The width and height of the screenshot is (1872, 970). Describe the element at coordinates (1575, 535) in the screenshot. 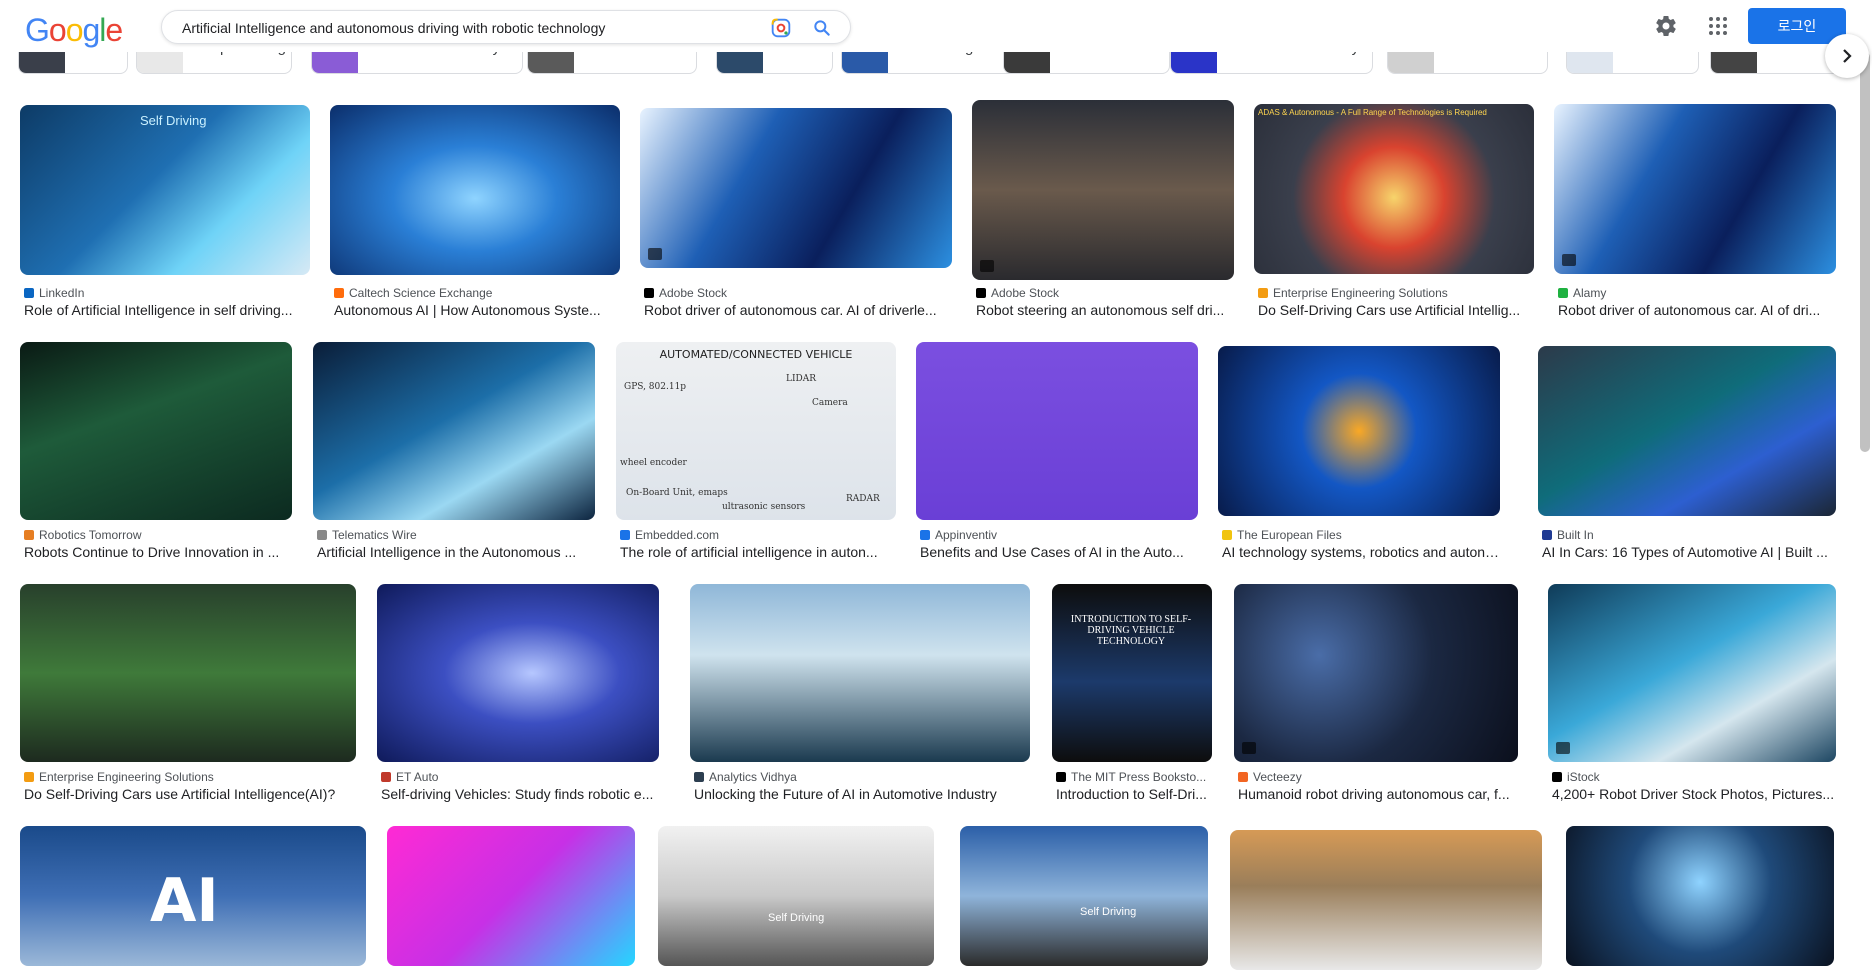

I see `result-source: Built In` at that location.